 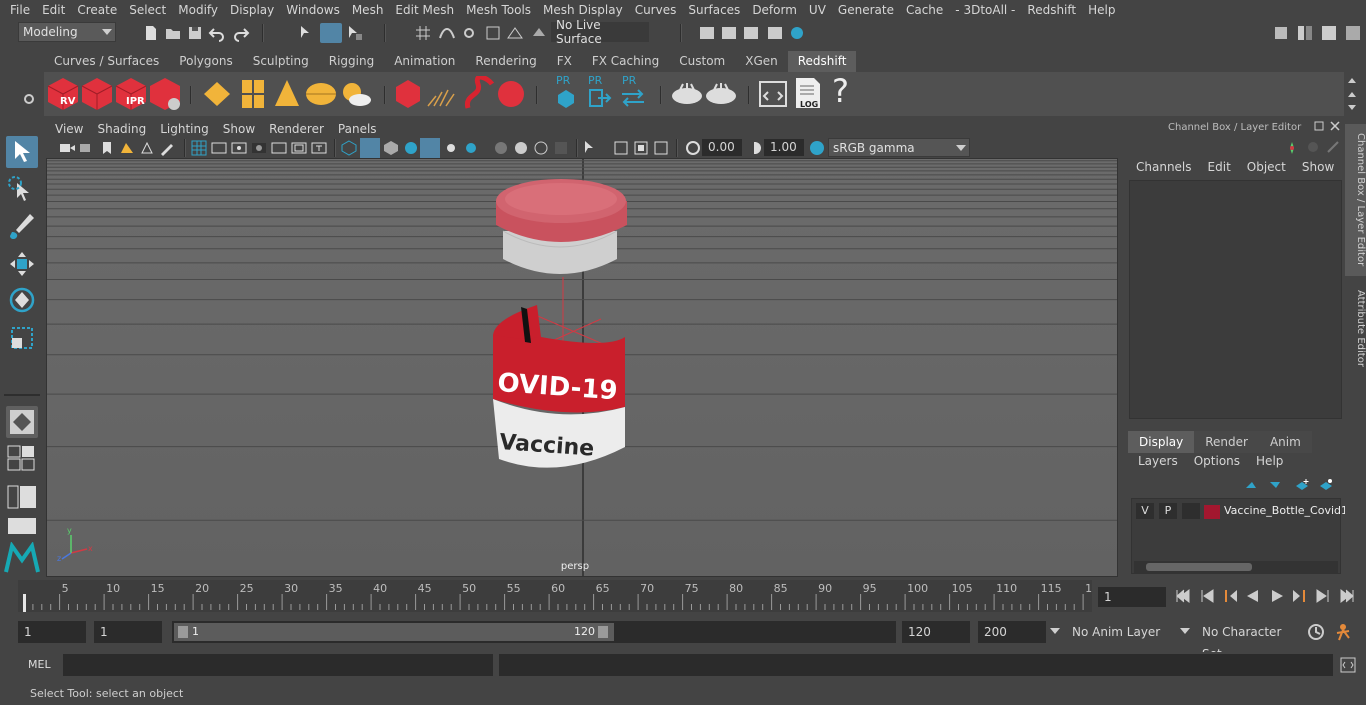 What do you see at coordinates (722, 147) in the screenshot?
I see `exposure-field: 0.00` at bounding box center [722, 147].